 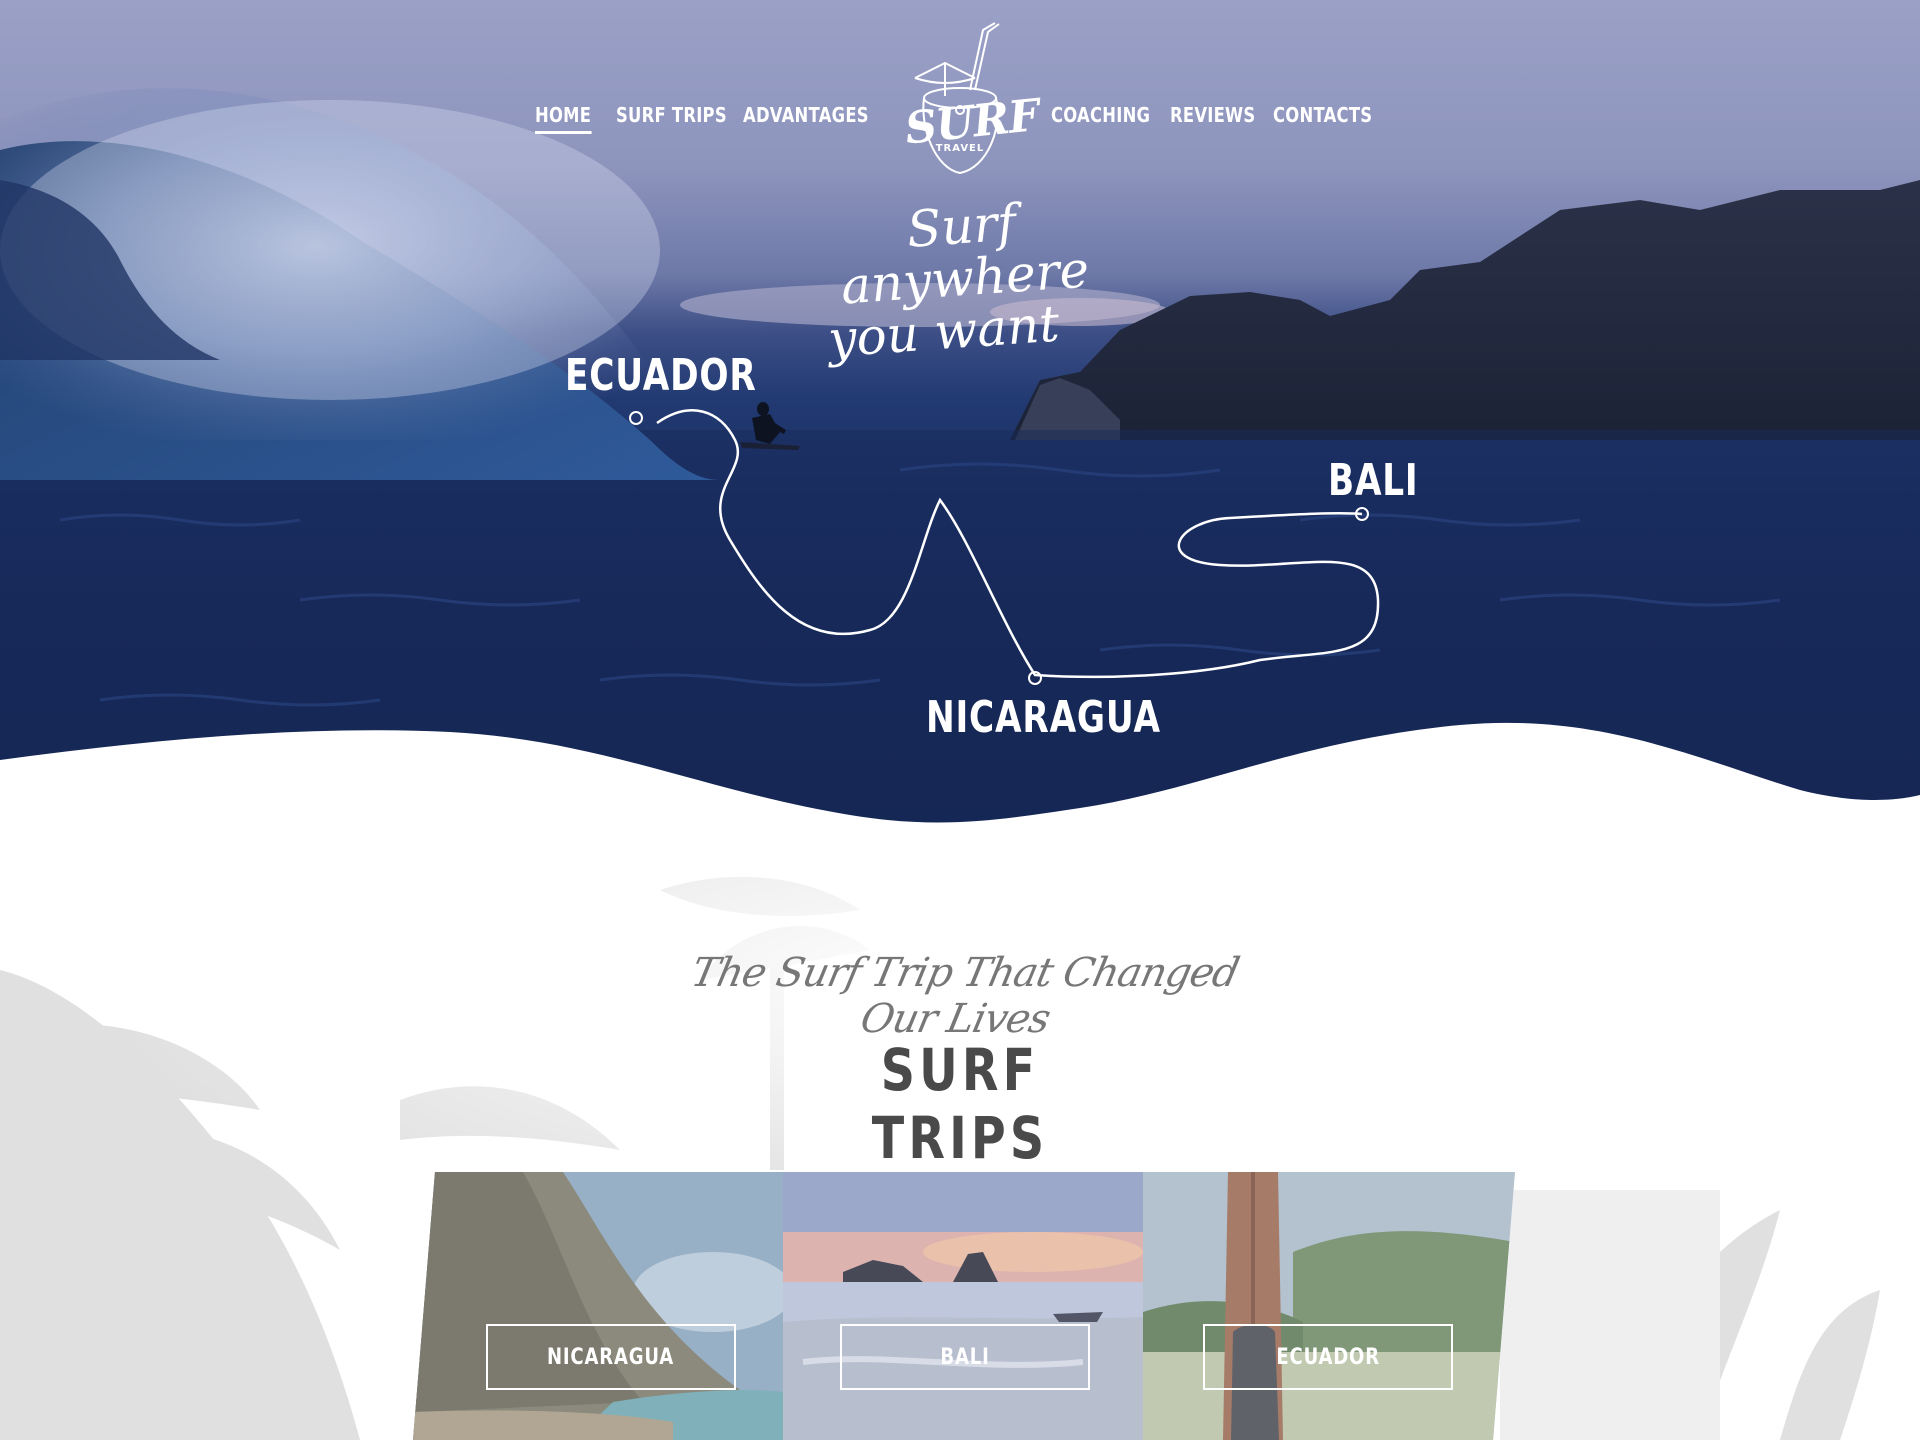 I want to click on ecuador-image, so click(x=1329, y=1306).